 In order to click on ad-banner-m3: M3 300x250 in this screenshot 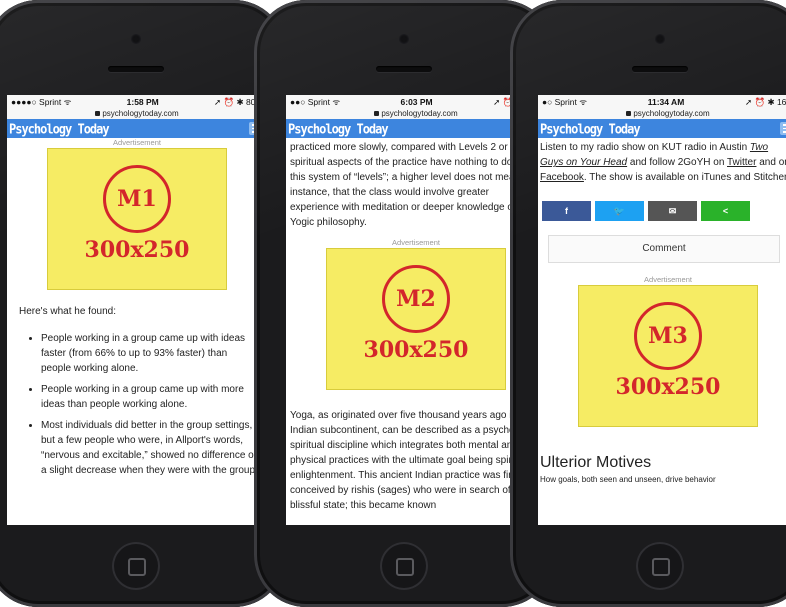, I will do `click(668, 356)`.